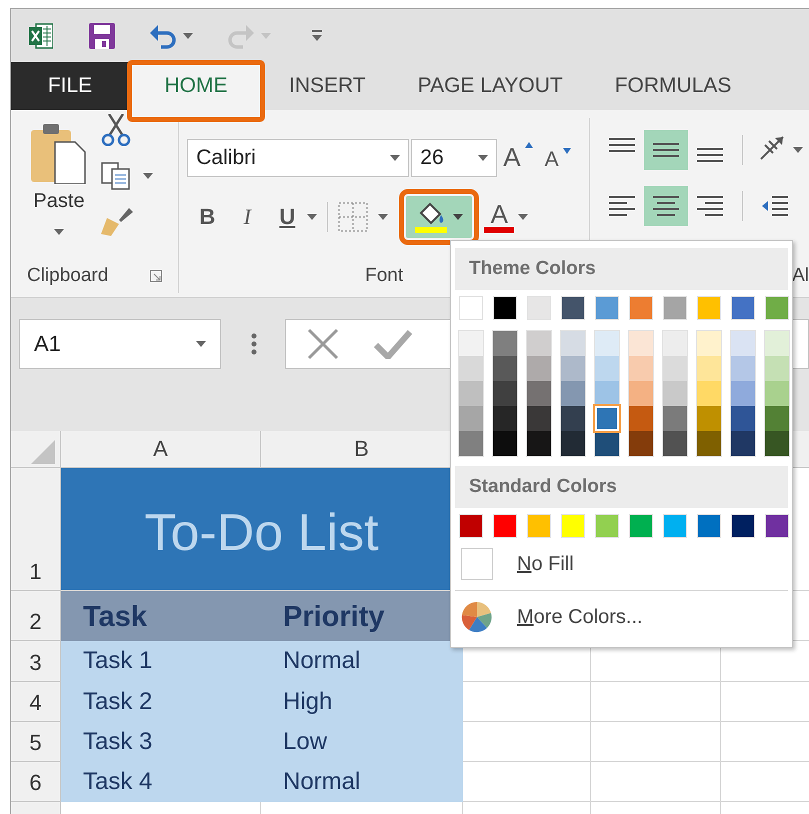 The image size is (809, 814). Describe the element at coordinates (36, 529) in the screenshot. I see `row-header: 1` at that location.